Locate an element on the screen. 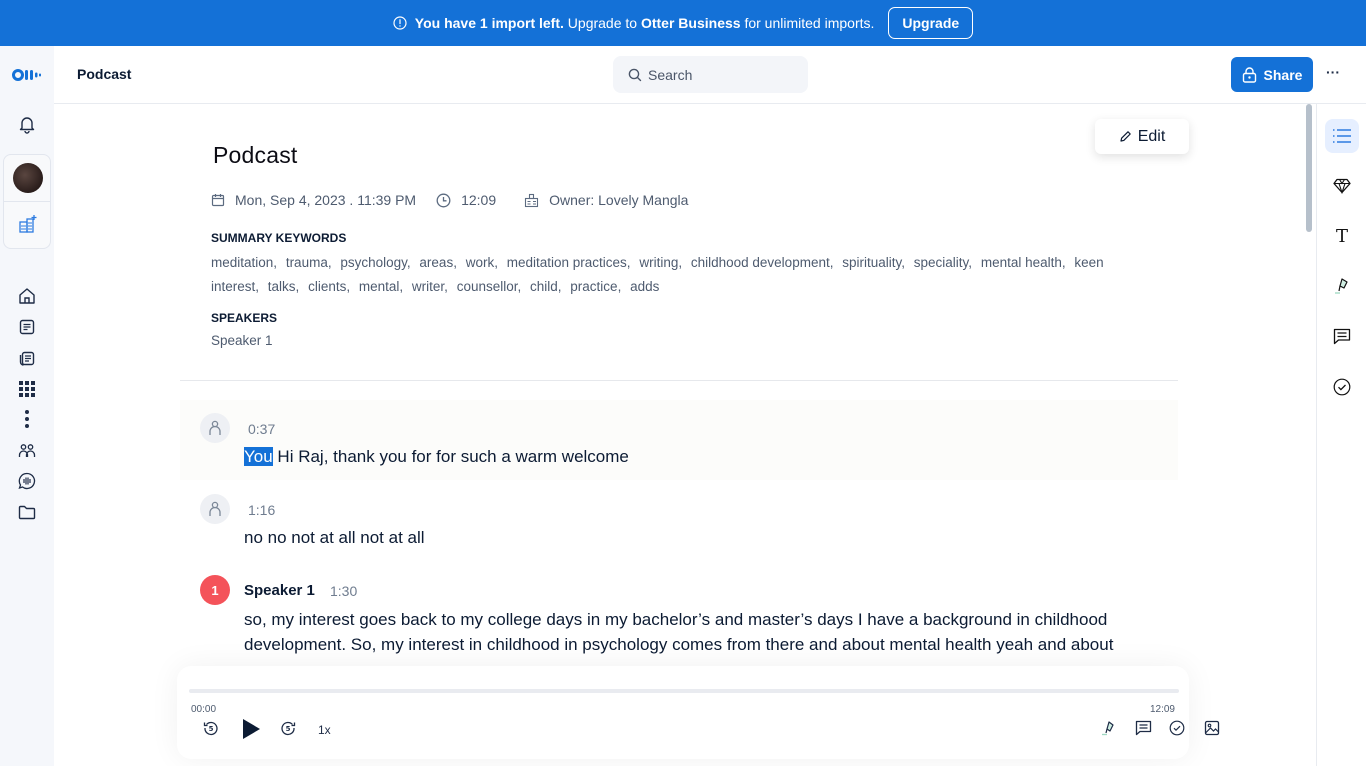 The height and width of the screenshot is (766, 1366). edit-button: Edit is located at coordinates (1142, 136).